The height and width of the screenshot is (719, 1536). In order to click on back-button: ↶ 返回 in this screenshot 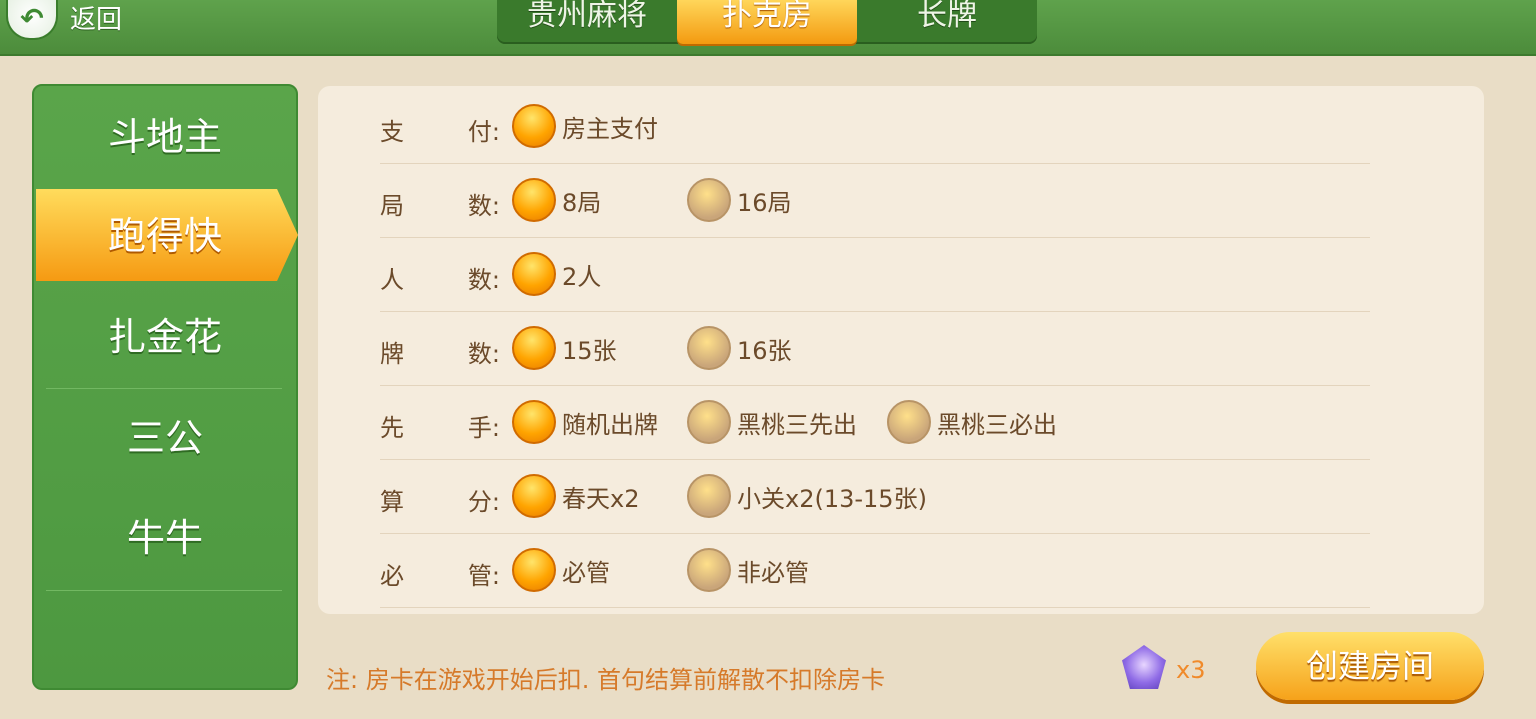, I will do `click(64, 20)`.